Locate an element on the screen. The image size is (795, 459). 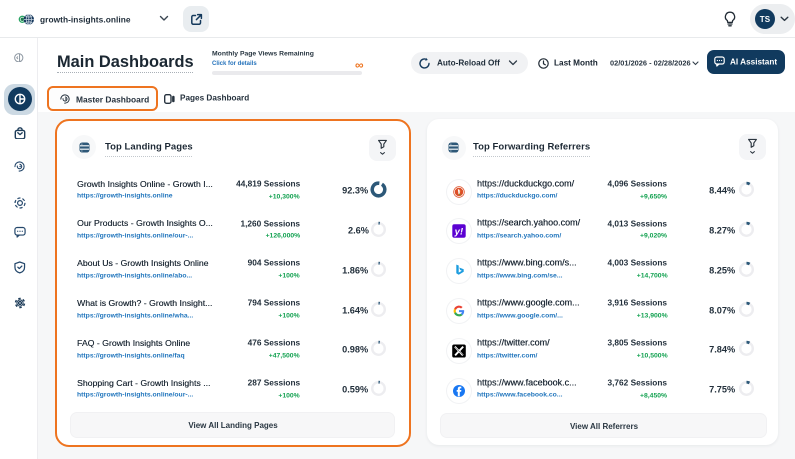
svg-text: y! is located at coordinates (458, 232).